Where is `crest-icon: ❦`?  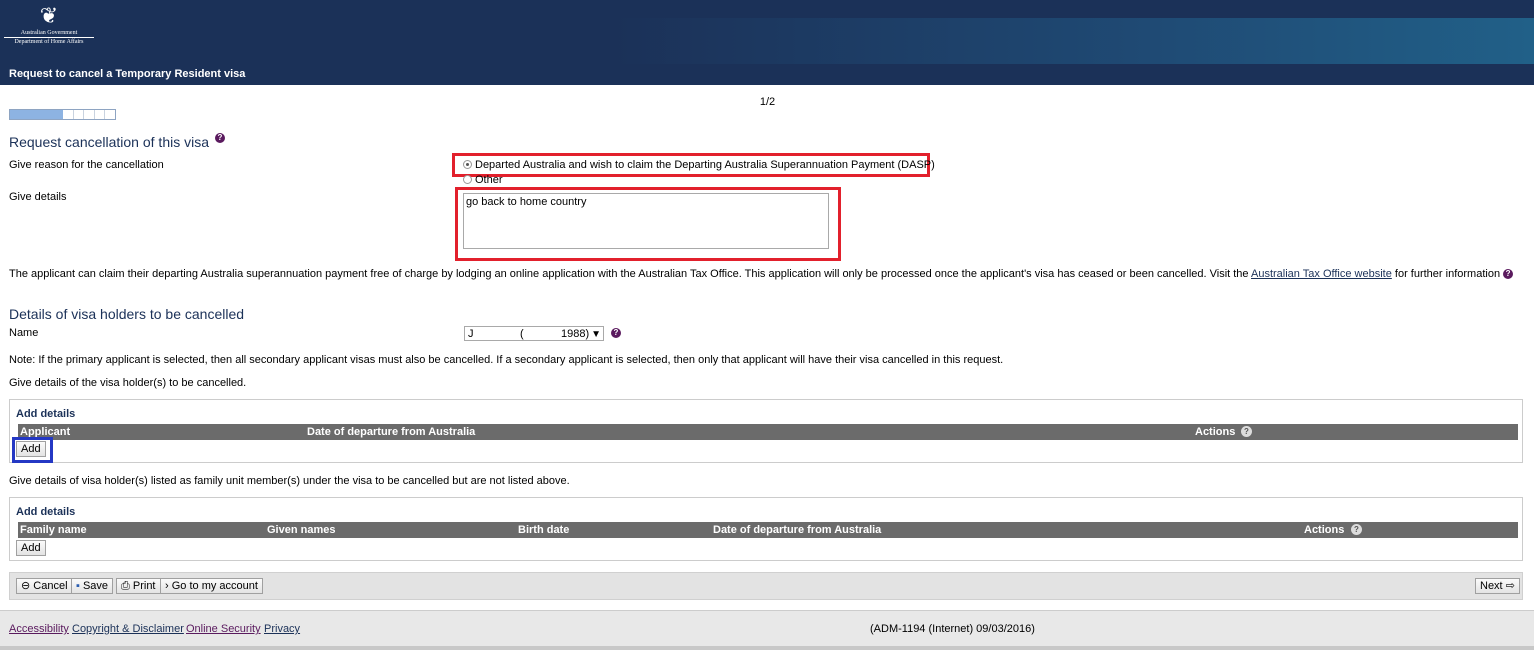 crest-icon: ❦ is located at coordinates (49, 15).